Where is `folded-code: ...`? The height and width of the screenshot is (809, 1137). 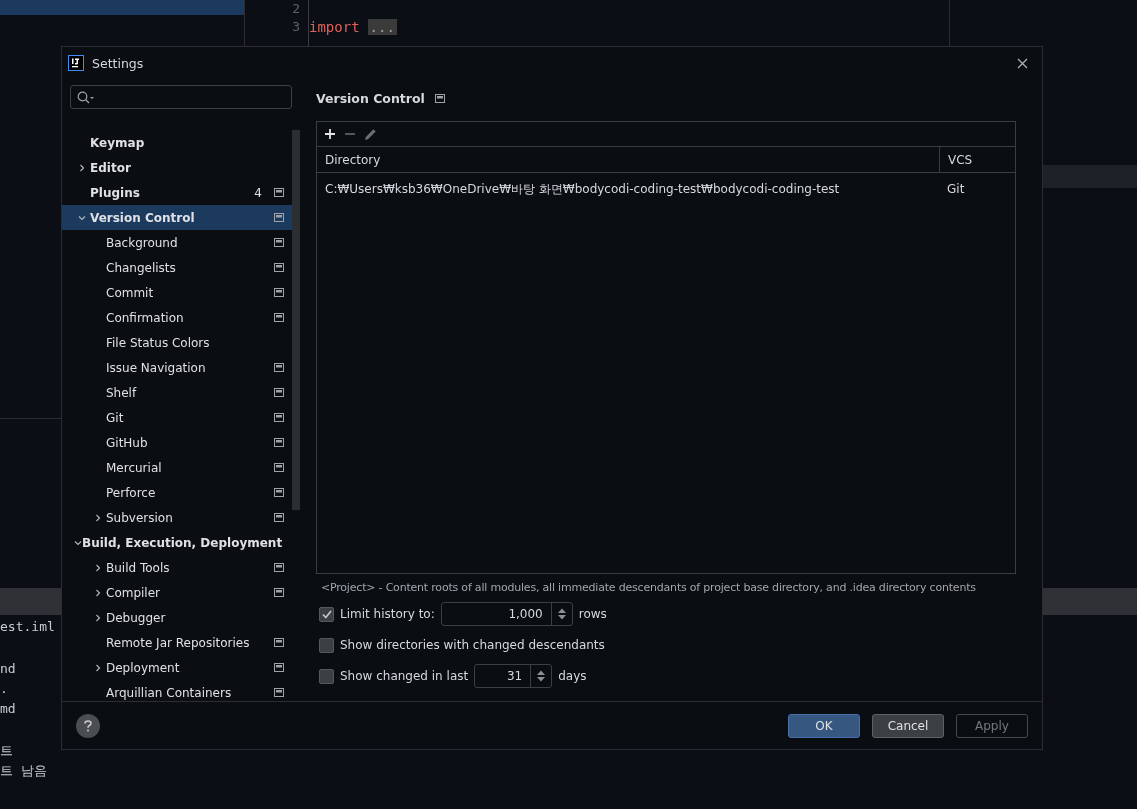 folded-code: ... is located at coordinates (382, 27).